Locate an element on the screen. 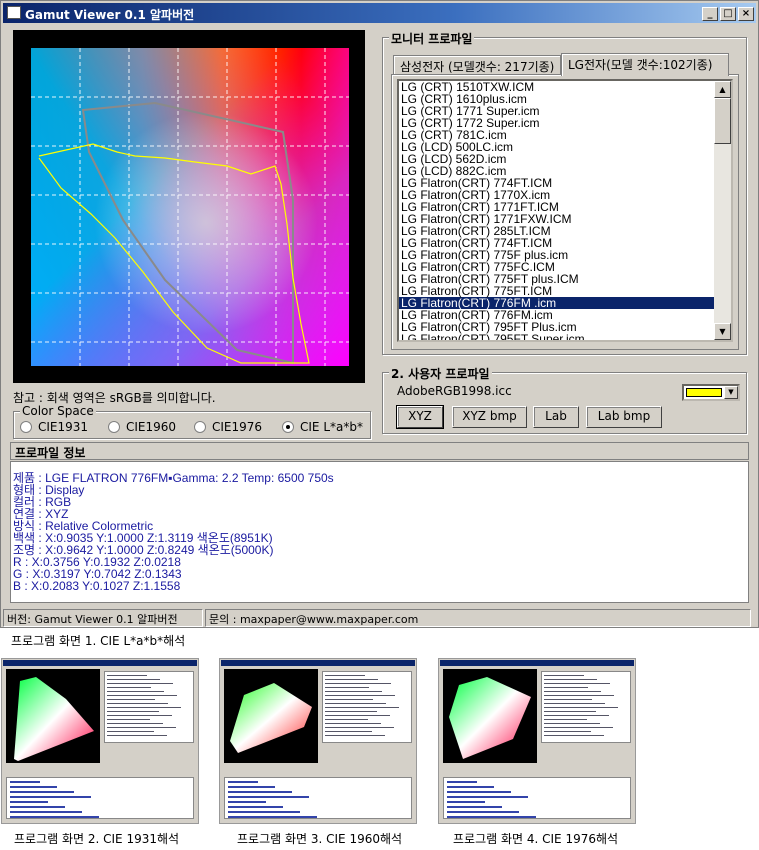 Image resolution: width=759 pixels, height=850 pixels. radio-label: CIE L*a*b* is located at coordinates (331, 427).